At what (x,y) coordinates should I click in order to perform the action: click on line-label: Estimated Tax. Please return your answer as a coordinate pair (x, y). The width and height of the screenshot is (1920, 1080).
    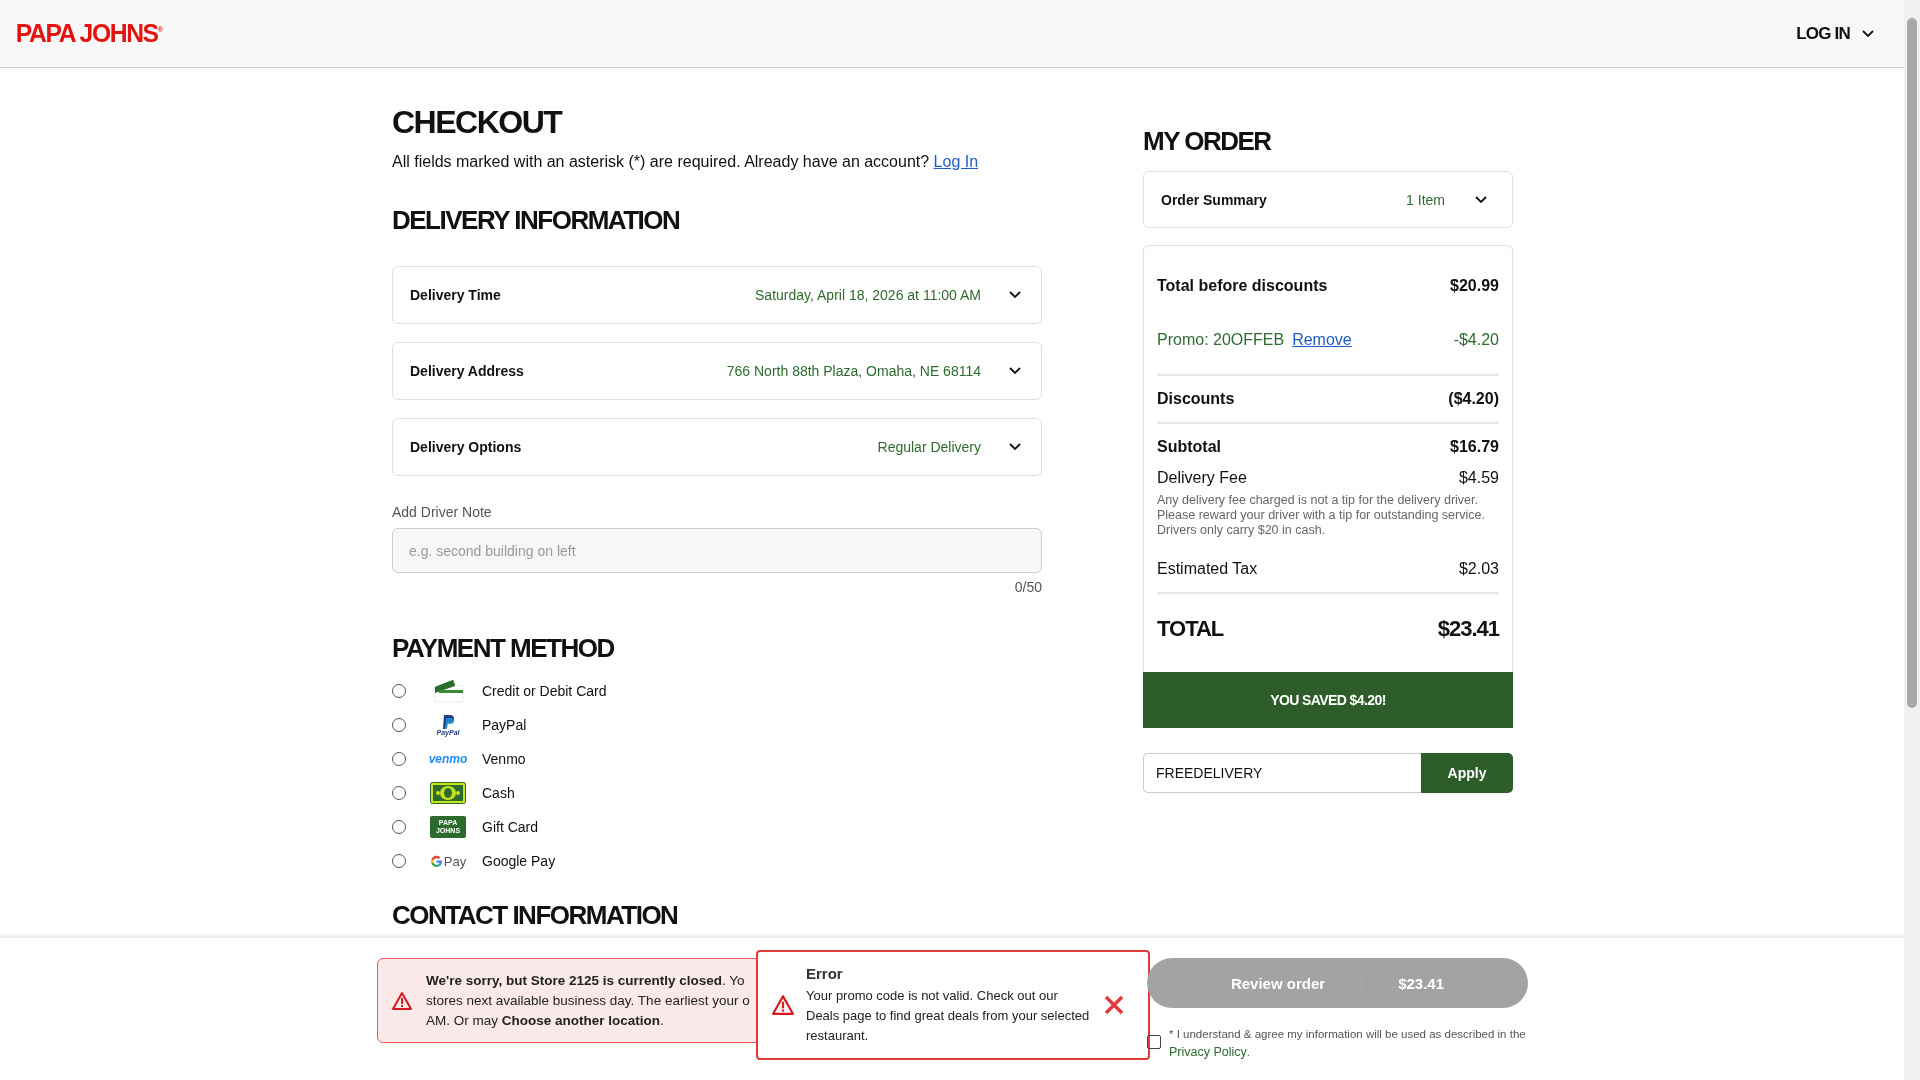
    Looking at the image, I should click on (1208, 569).